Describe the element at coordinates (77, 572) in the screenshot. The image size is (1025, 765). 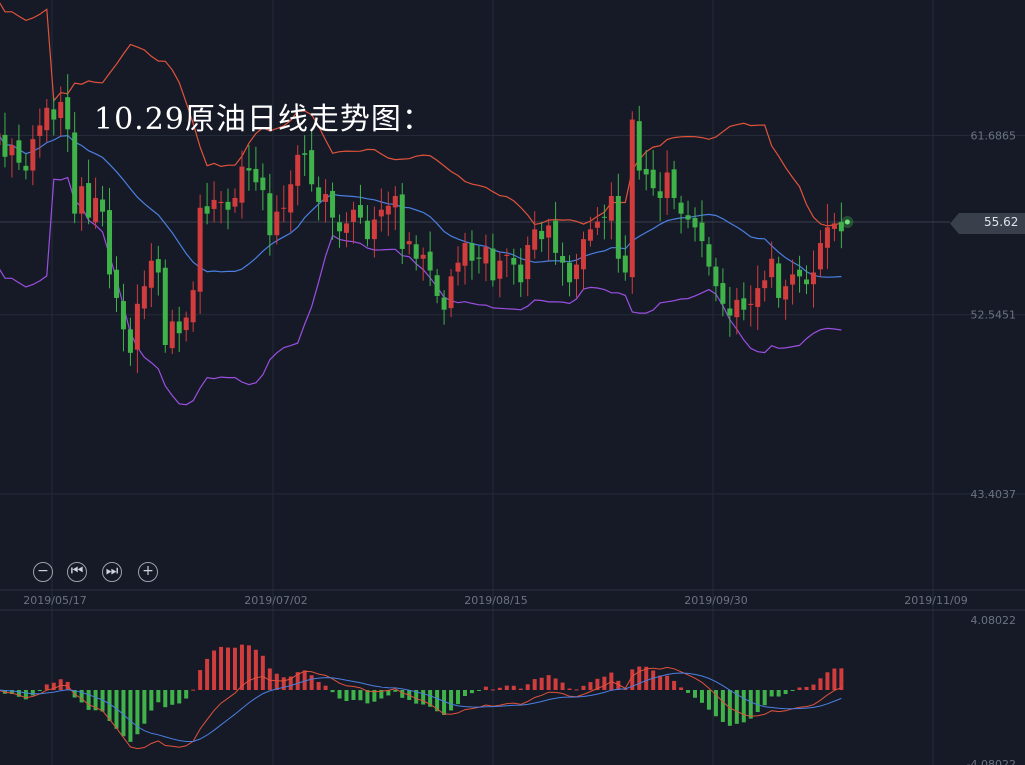
I see `step-back-icon: ⏮` at that location.